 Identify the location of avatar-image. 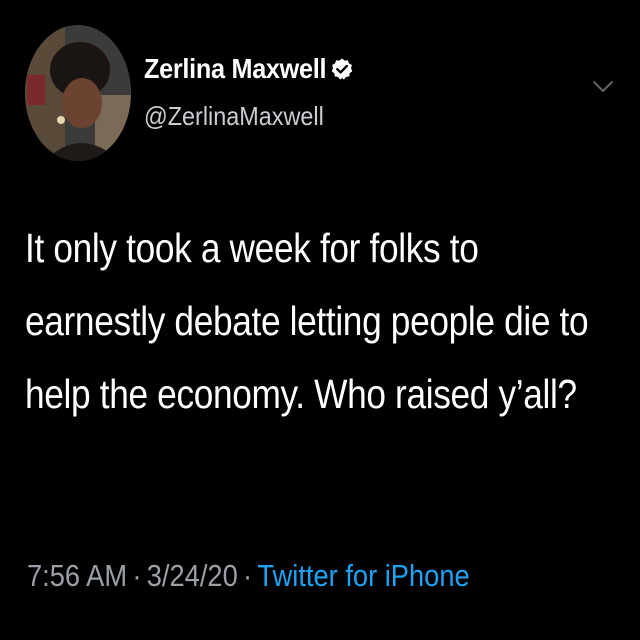
(78, 93).